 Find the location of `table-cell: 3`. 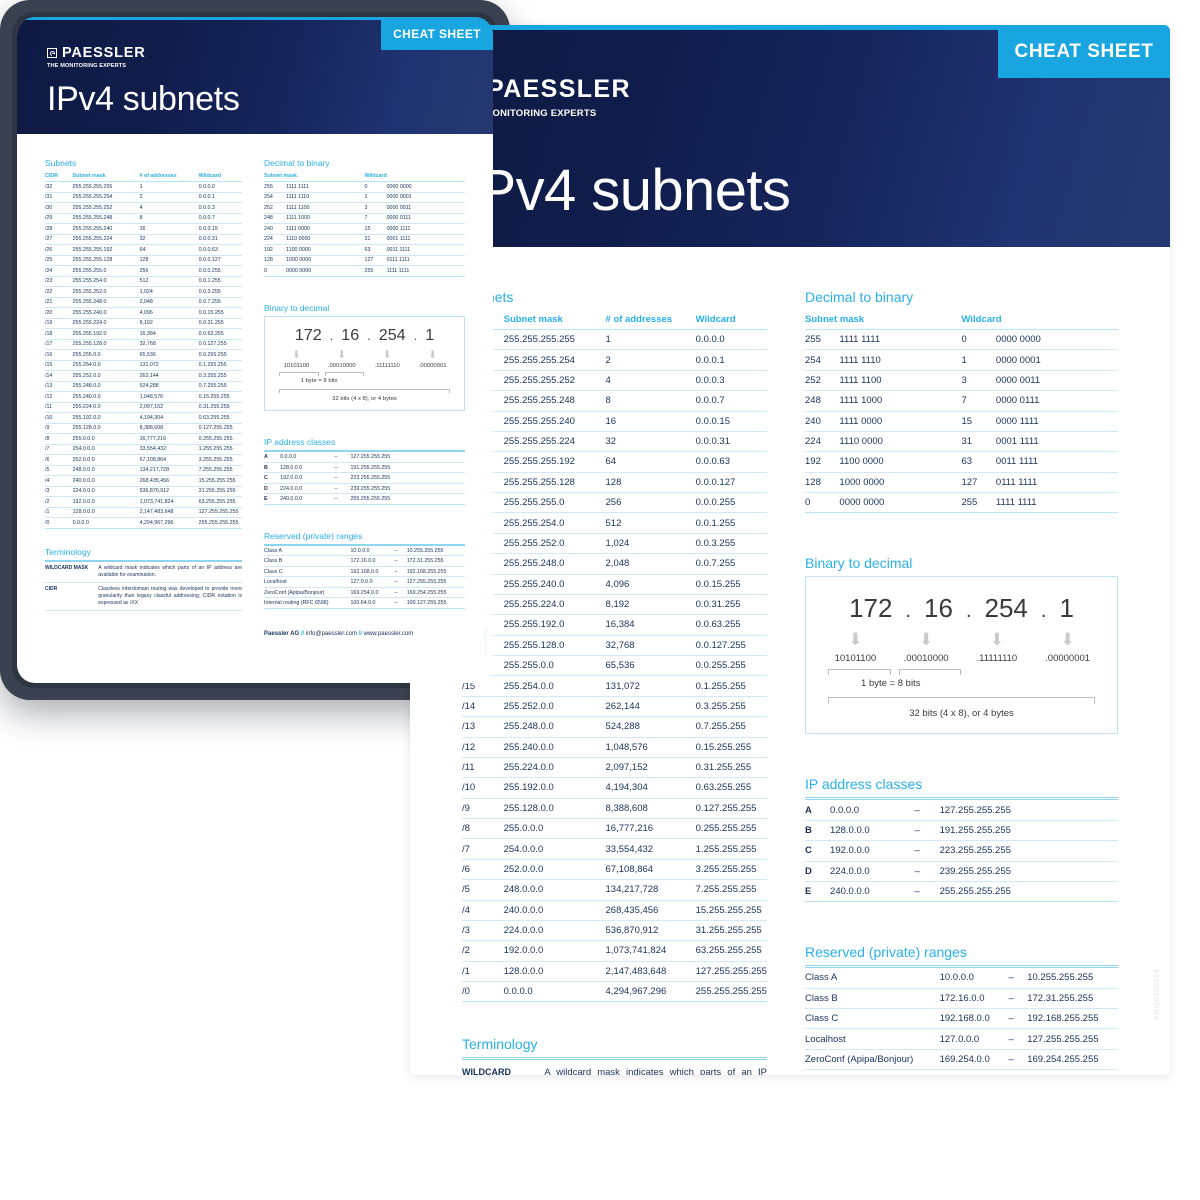

table-cell: 3 is located at coordinates (978, 381).